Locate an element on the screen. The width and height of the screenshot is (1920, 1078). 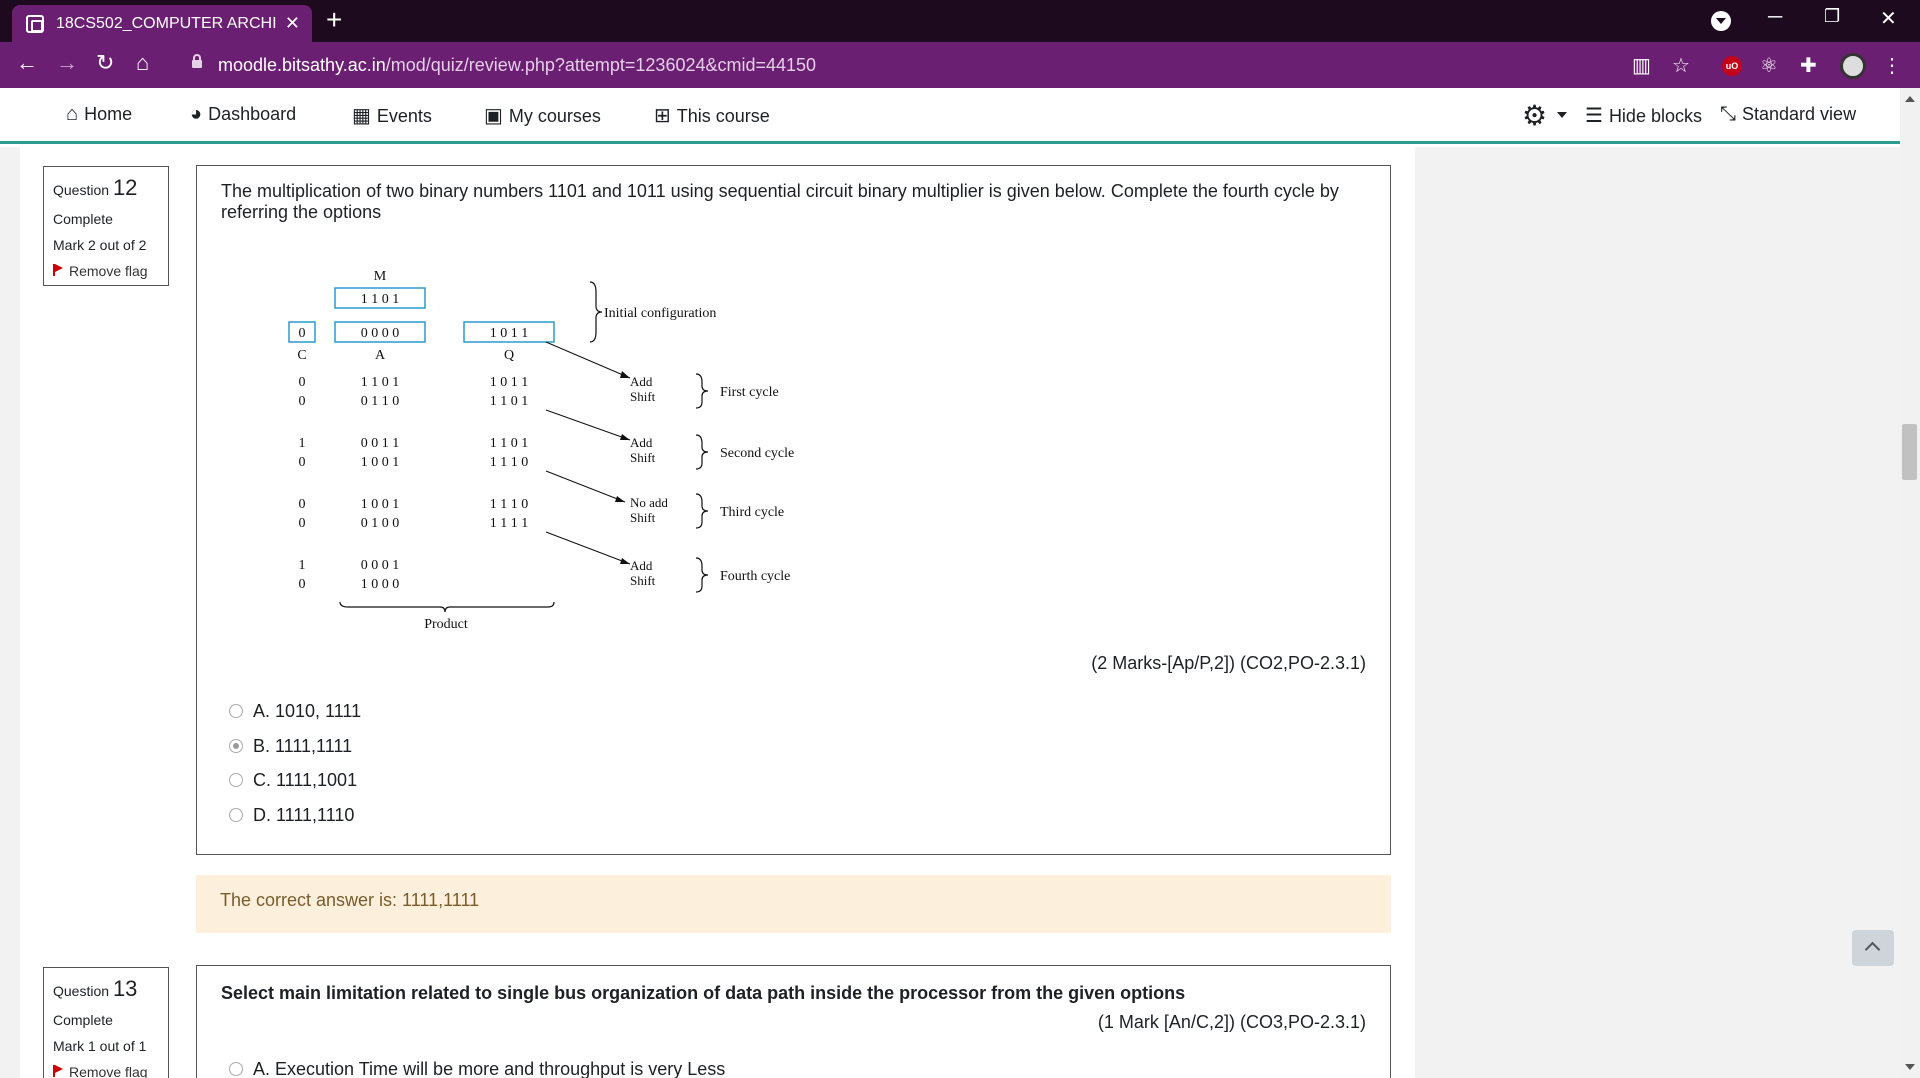
radio-d is located at coordinates (236, 815).